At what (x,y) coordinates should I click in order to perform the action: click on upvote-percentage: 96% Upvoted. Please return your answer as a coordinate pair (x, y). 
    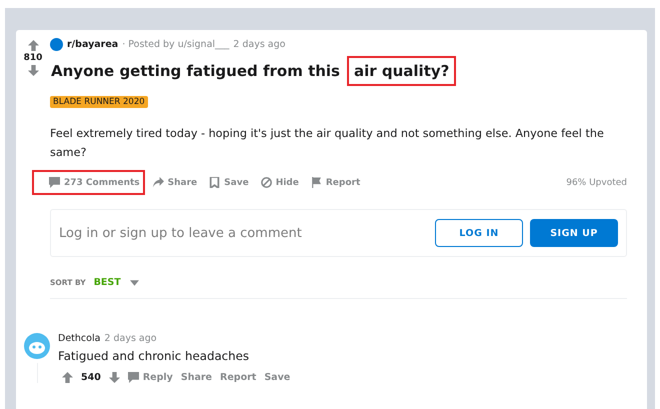
    Looking at the image, I should click on (596, 183).